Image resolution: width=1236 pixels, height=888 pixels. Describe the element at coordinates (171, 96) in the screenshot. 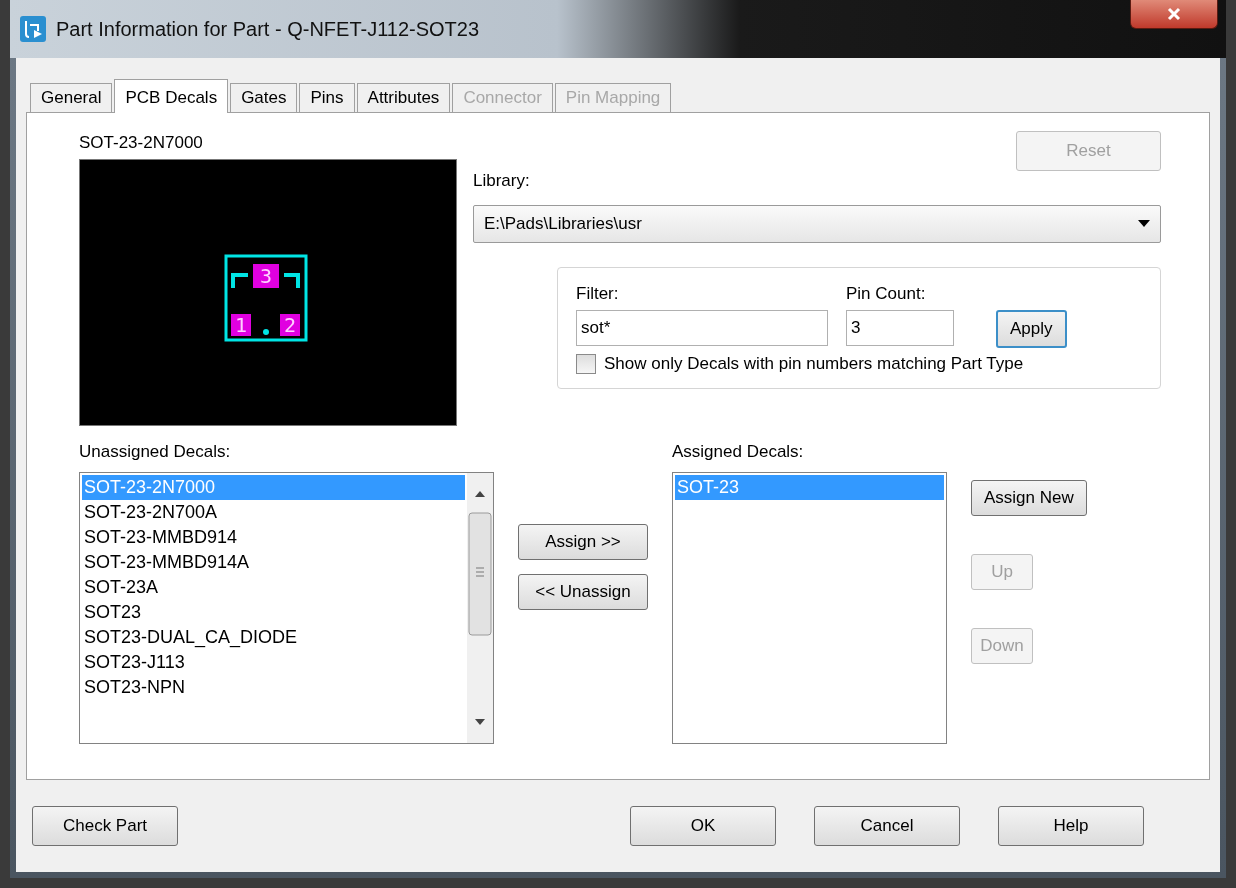

I see `tab: PCB Decals` at that location.